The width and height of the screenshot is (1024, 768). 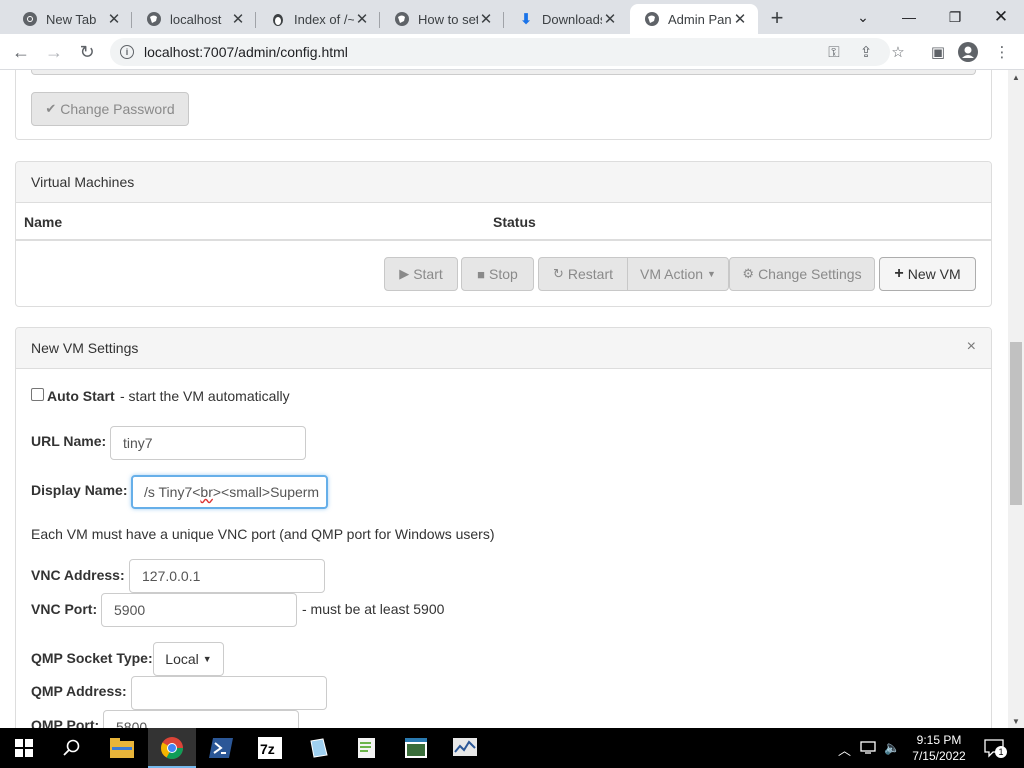 What do you see at coordinates (700, 19) in the screenshot?
I see `tab-title: Admin Pan` at bounding box center [700, 19].